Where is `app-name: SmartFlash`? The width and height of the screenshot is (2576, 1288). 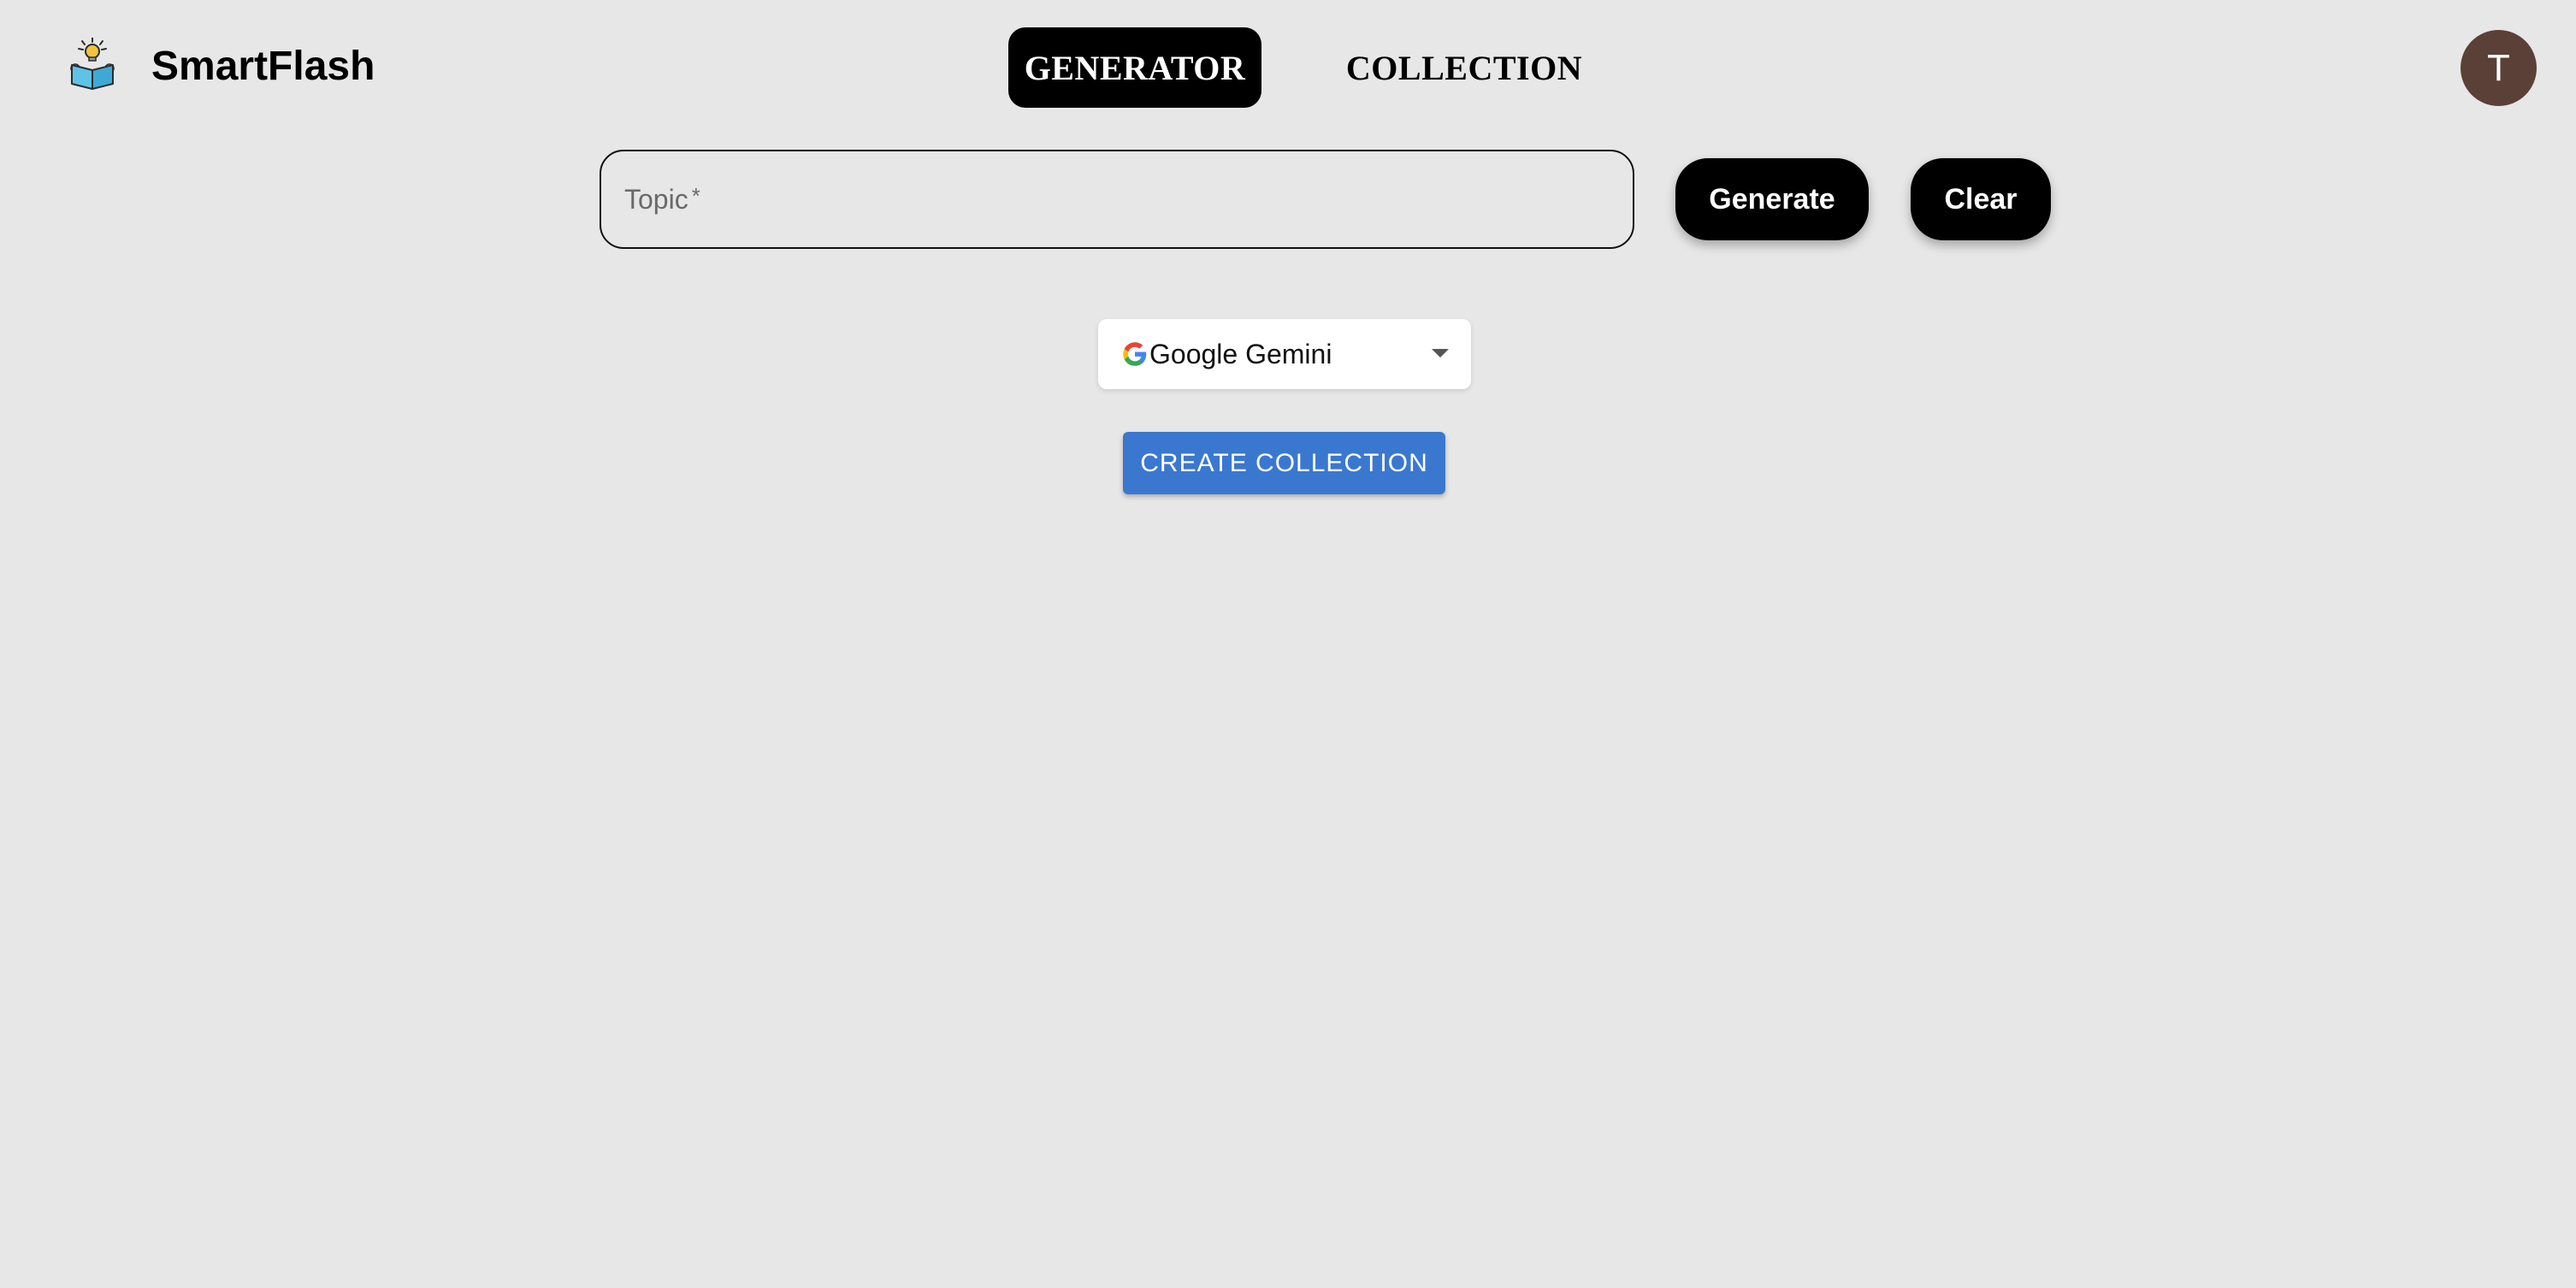 app-name: SmartFlash is located at coordinates (263, 66).